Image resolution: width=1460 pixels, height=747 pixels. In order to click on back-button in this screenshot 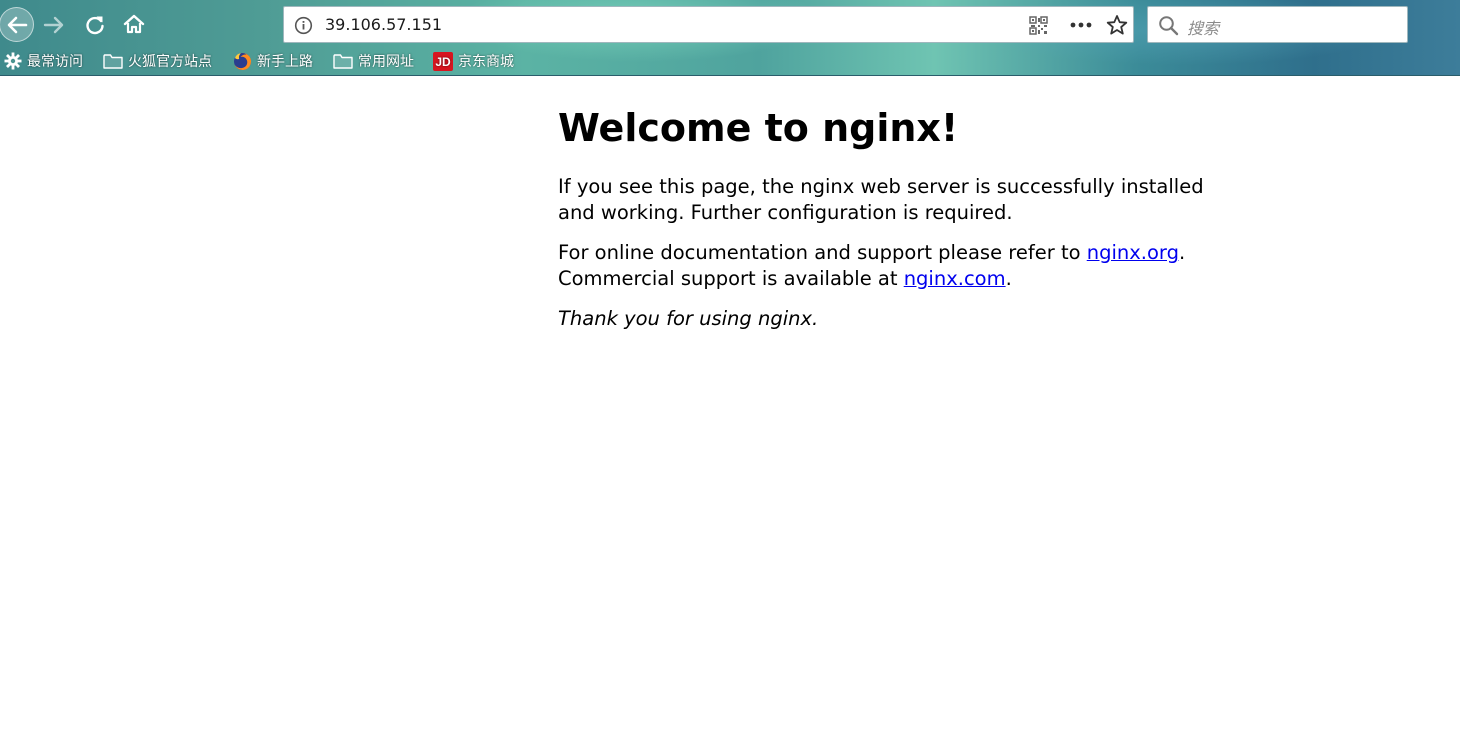, I will do `click(17, 24)`.